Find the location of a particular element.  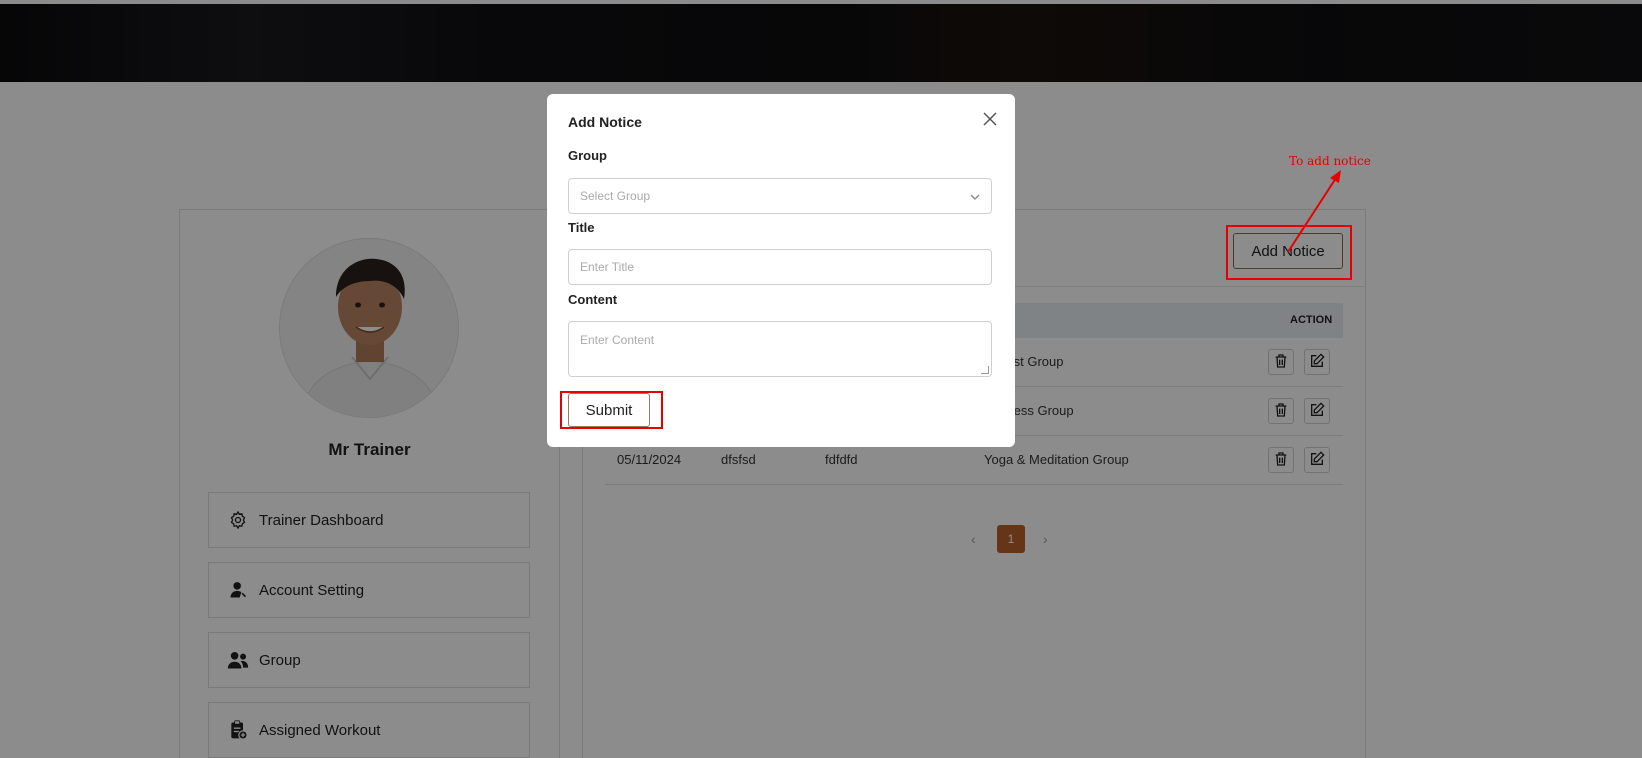

content-textarea: Enter Content is located at coordinates (780, 349).